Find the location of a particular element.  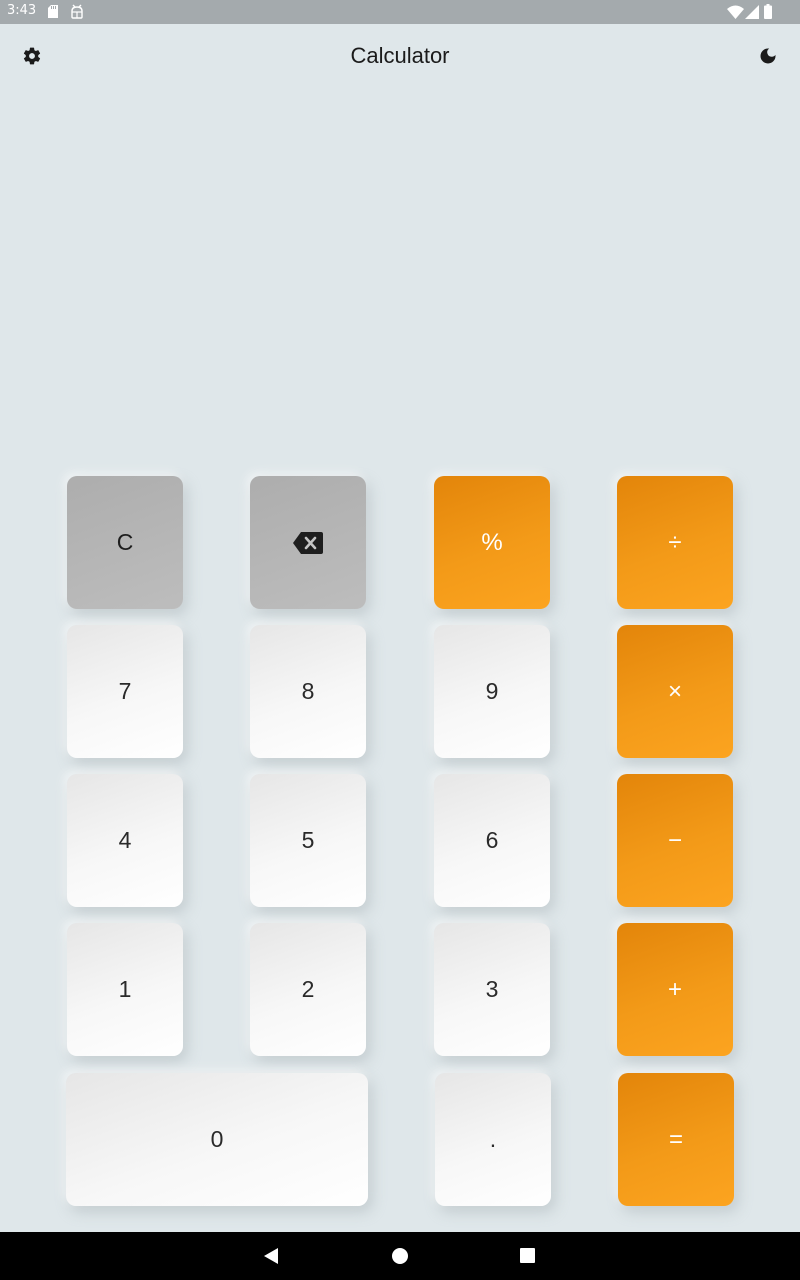

digit-3-button: 3 is located at coordinates (492, 989).